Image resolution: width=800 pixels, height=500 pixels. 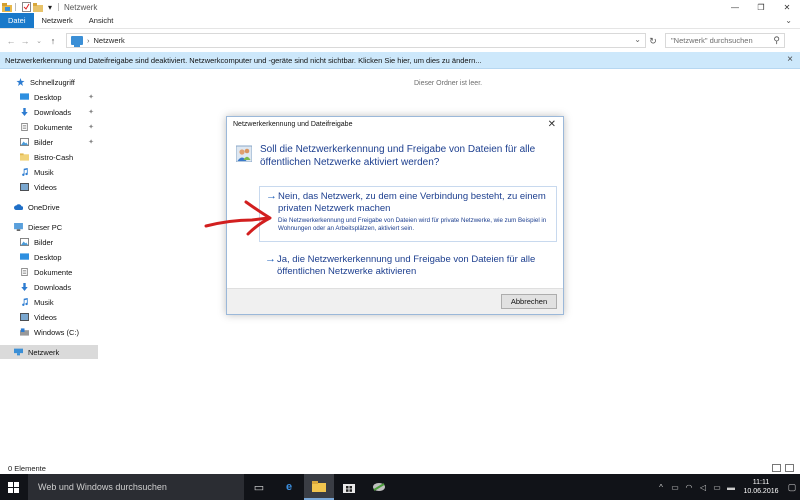 I want to click on back-icon: ←, so click(x=11, y=41).